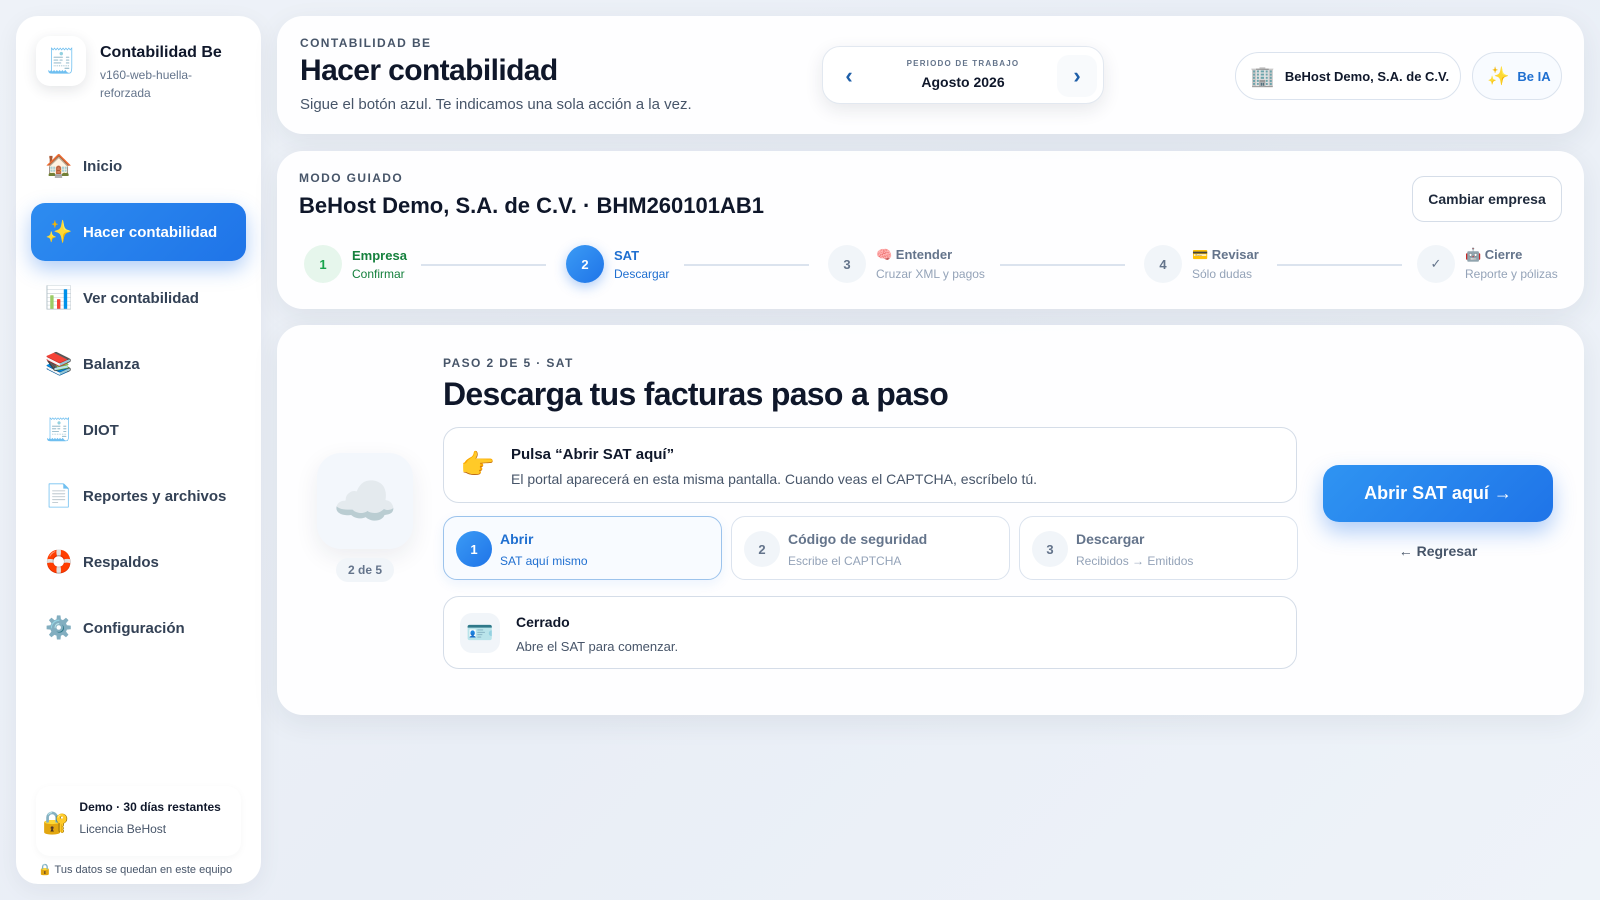 The height and width of the screenshot is (900, 1600). Describe the element at coordinates (121, 562) in the screenshot. I see `sidebar-item-label: Respaldos` at that location.